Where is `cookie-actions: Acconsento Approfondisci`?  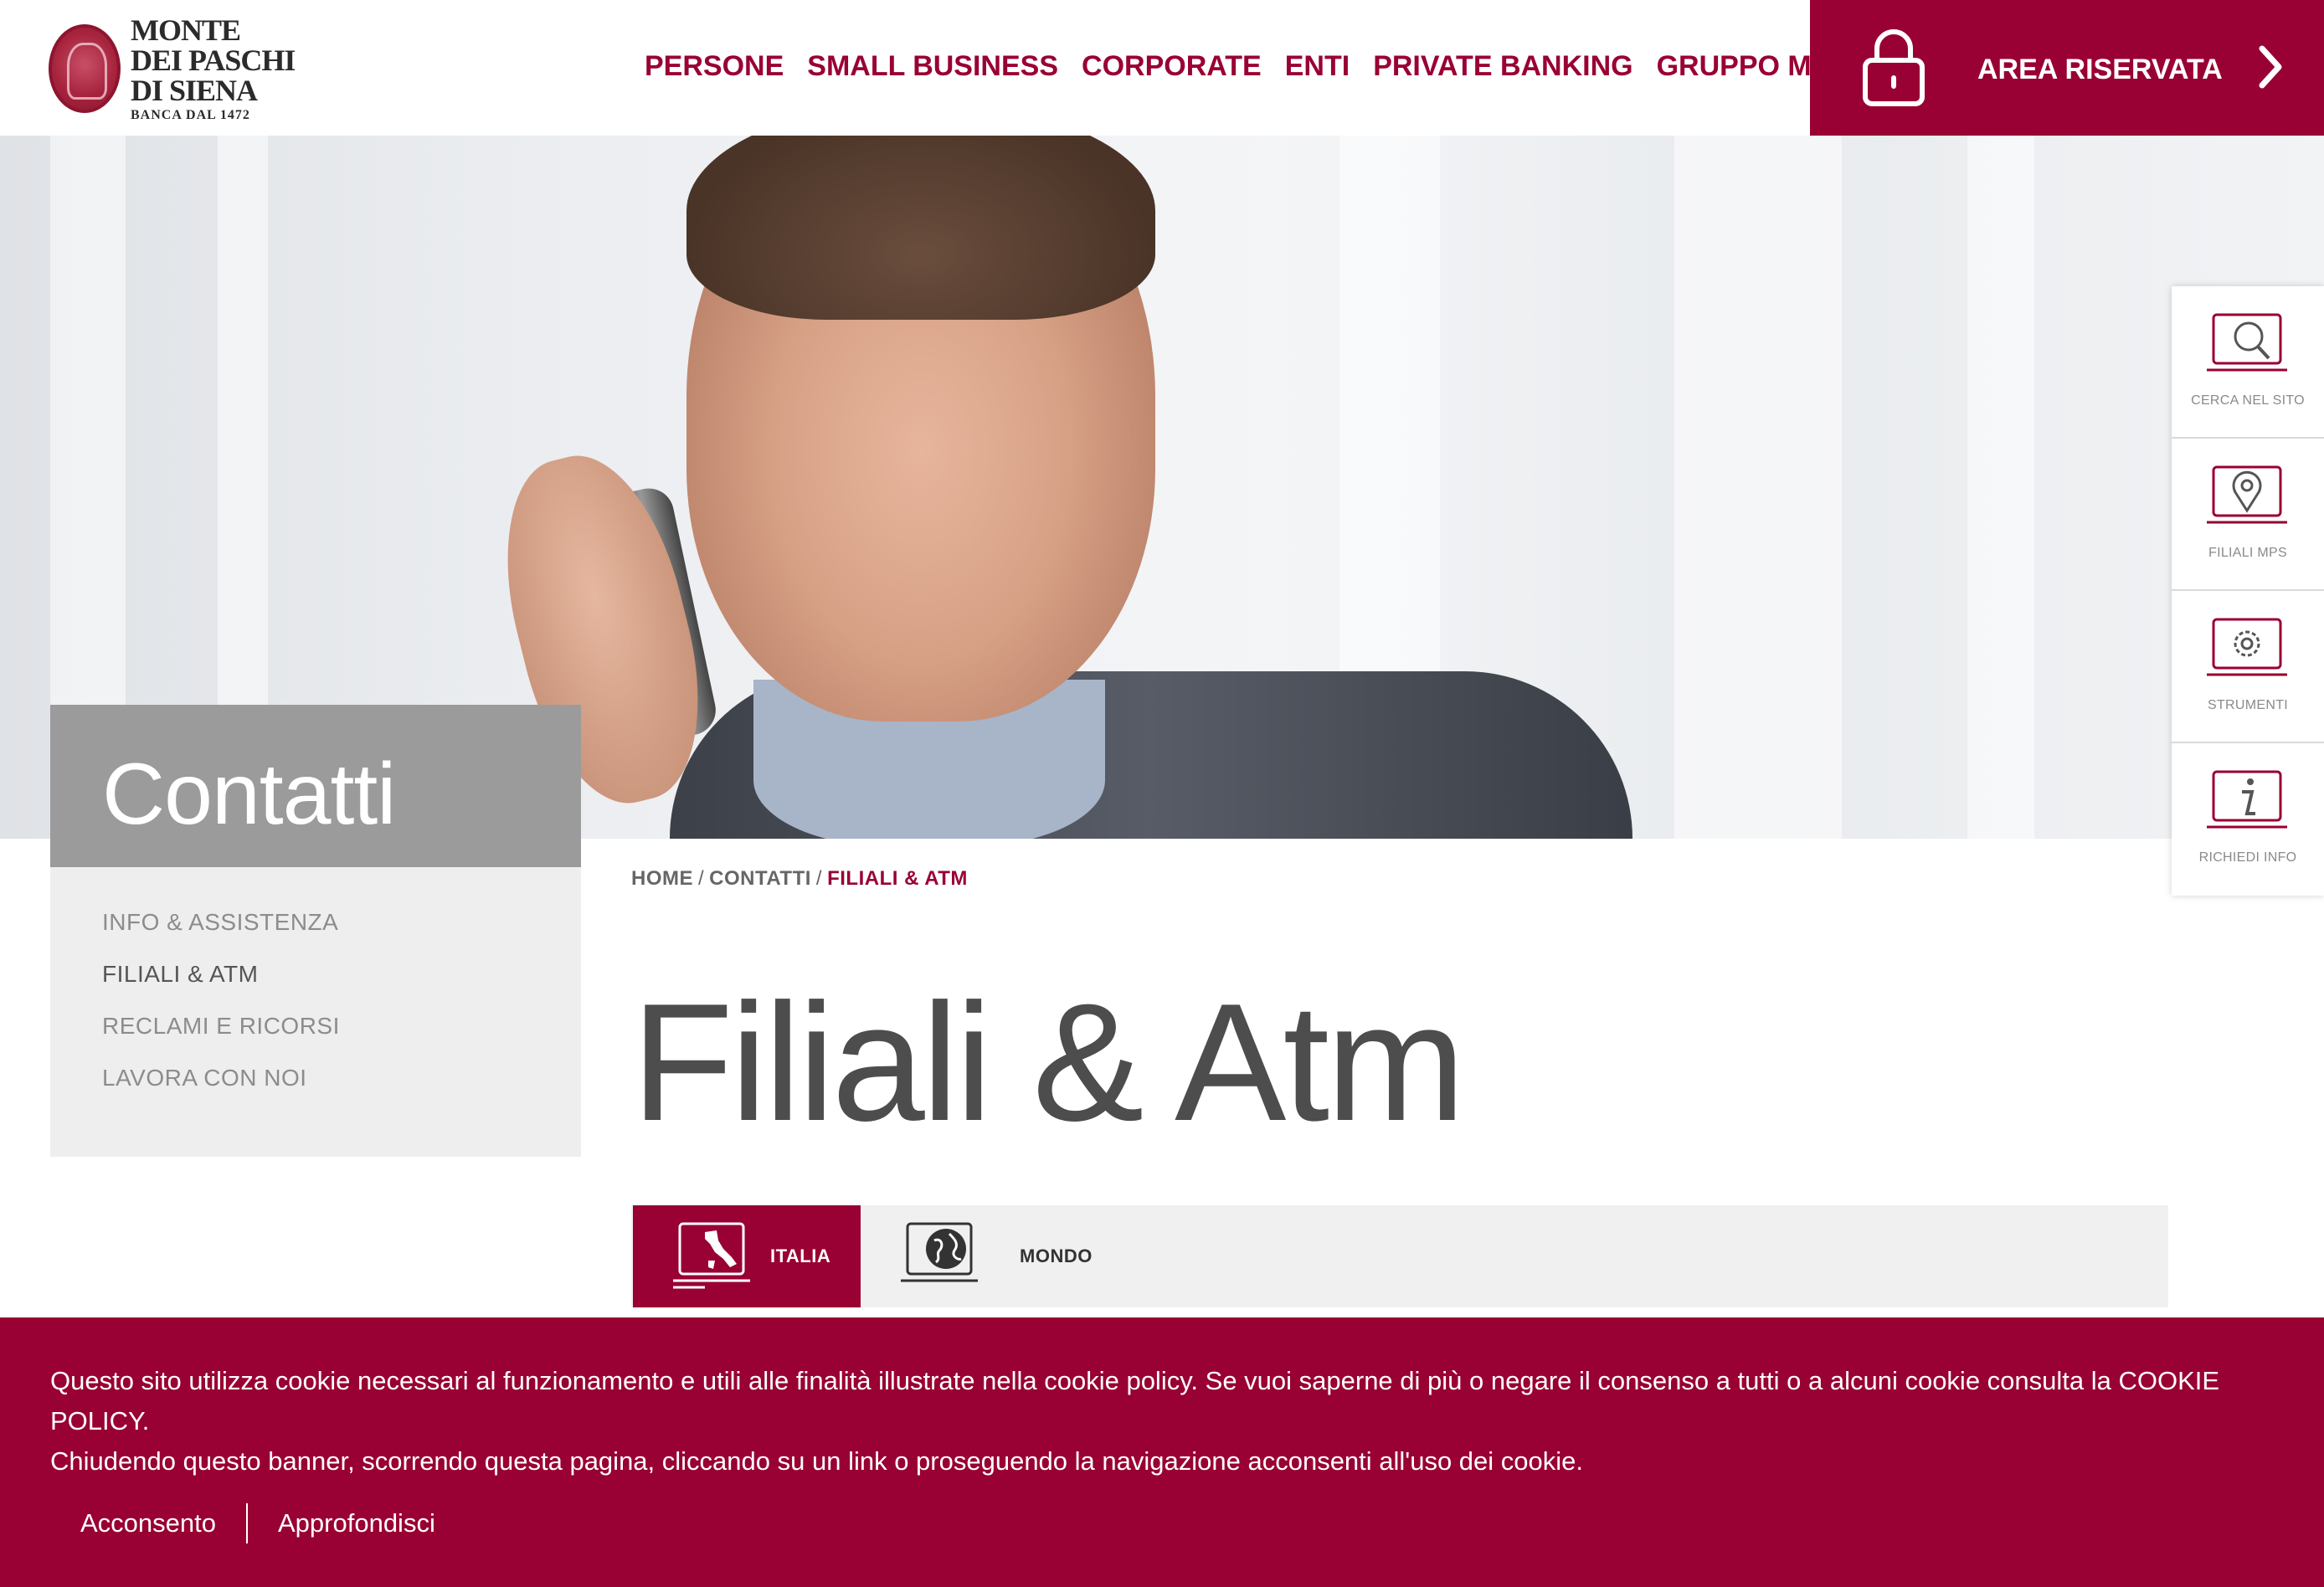 cookie-actions: Acconsento Approfondisci is located at coordinates (257, 1523).